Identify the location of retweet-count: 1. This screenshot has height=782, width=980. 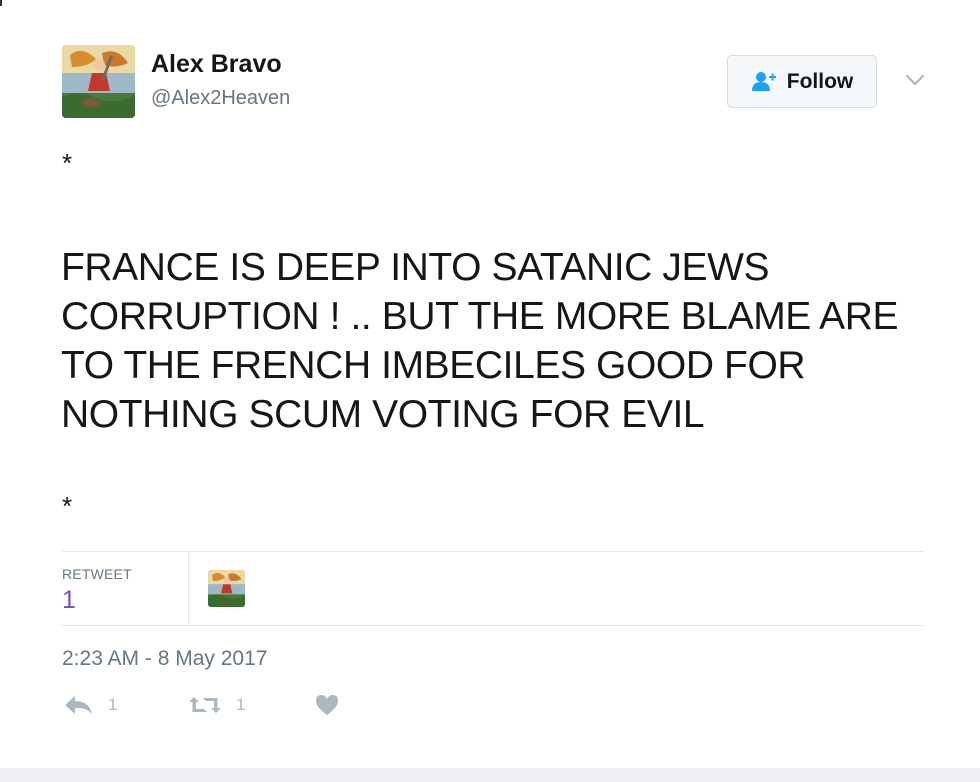
(241, 704).